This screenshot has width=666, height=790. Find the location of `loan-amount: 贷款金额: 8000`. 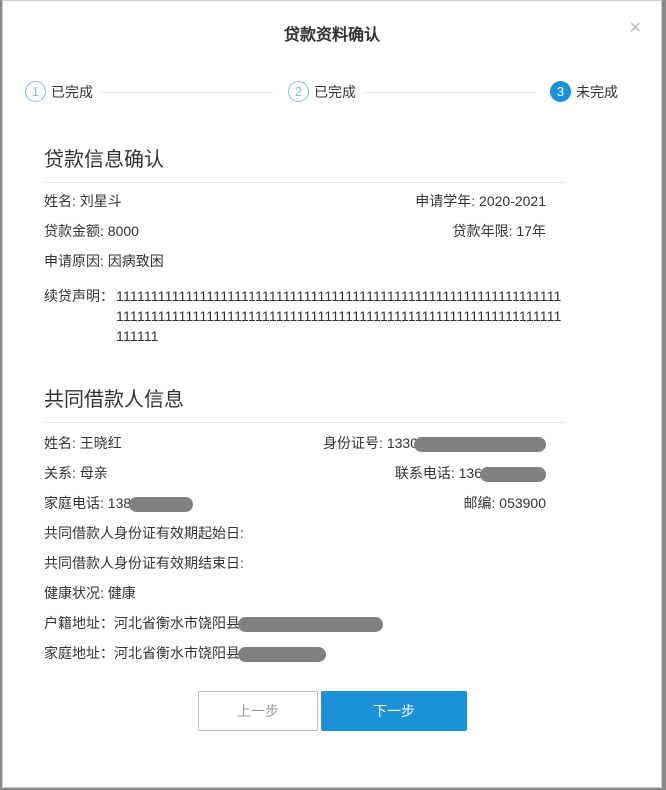

loan-amount: 贷款金额: 8000 is located at coordinates (91, 231).